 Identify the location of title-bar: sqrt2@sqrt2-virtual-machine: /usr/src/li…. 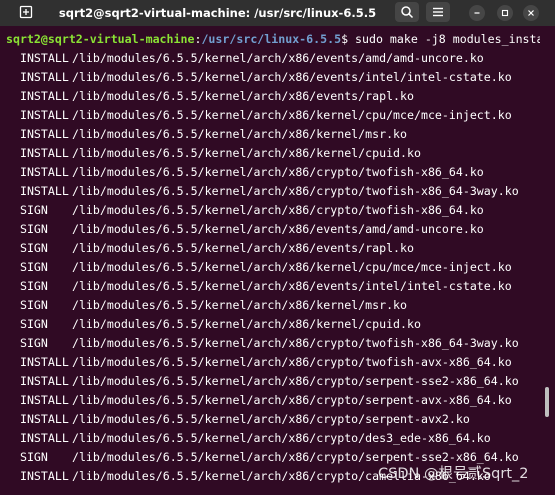
(277, 13).